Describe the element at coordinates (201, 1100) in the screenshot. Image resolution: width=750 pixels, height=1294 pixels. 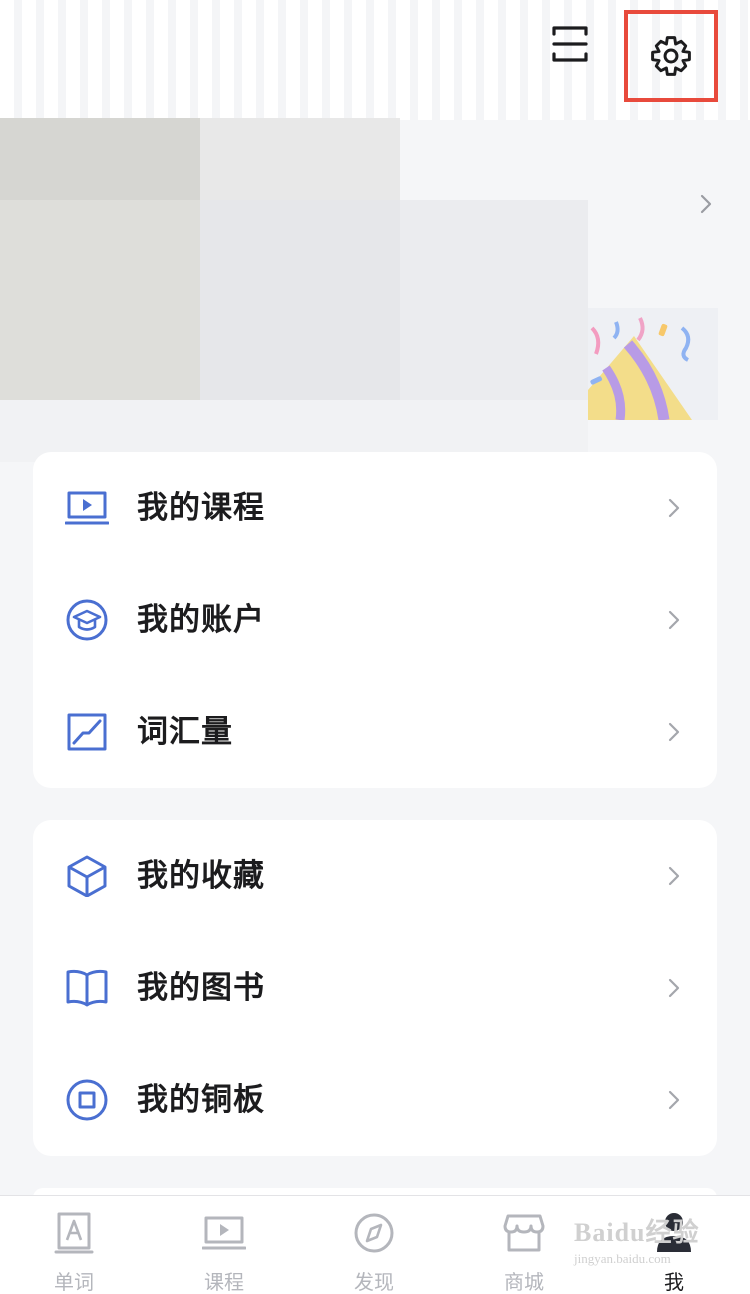
I see `menu-item-label: 我的铜板` at that location.